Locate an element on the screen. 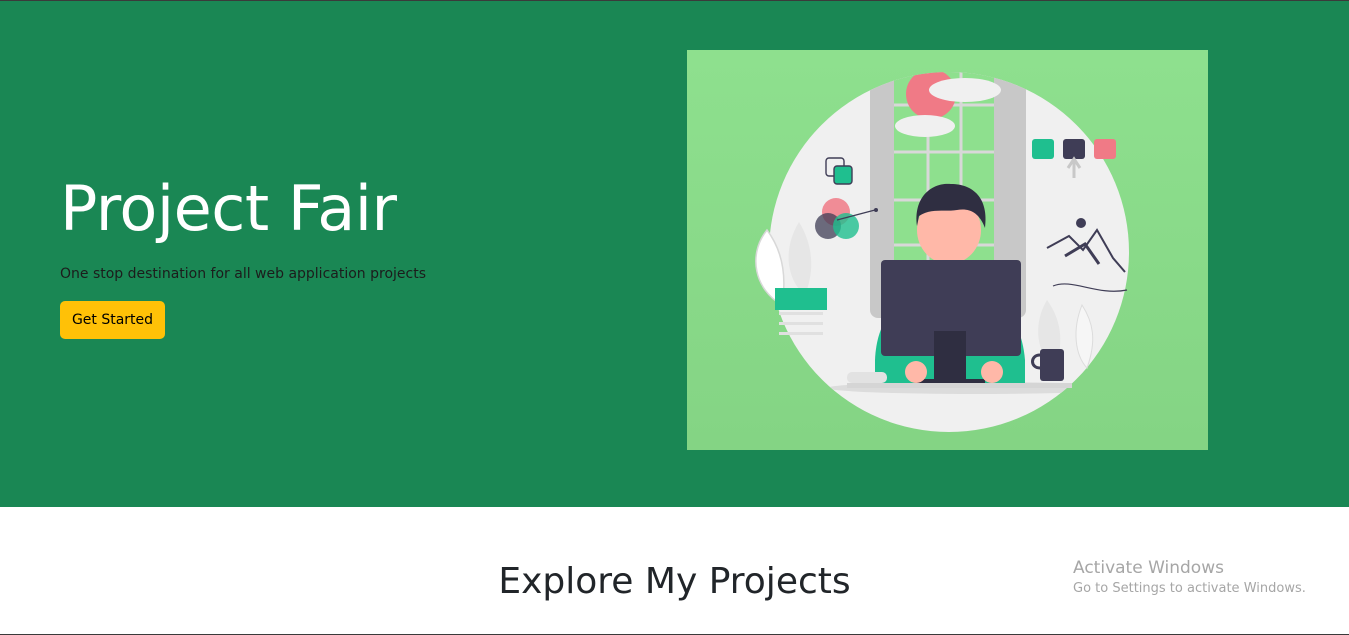 The width and height of the screenshot is (1349, 635). get-started-button: Get Started is located at coordinates (112, 320).